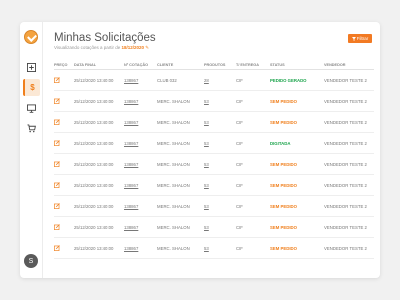  Describe the element at coordinates (132, 47) in the screenshot. I see `subtitle-date: 18/12/2020` at that location.